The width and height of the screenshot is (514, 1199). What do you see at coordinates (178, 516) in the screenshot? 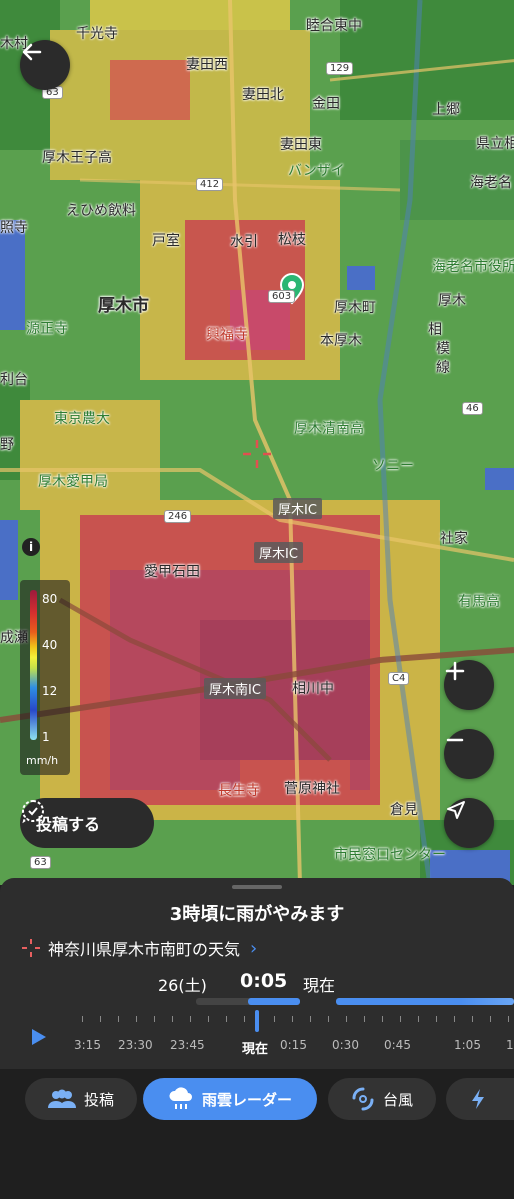
I see `route-badge: 246` at bounding box center [178, 516].